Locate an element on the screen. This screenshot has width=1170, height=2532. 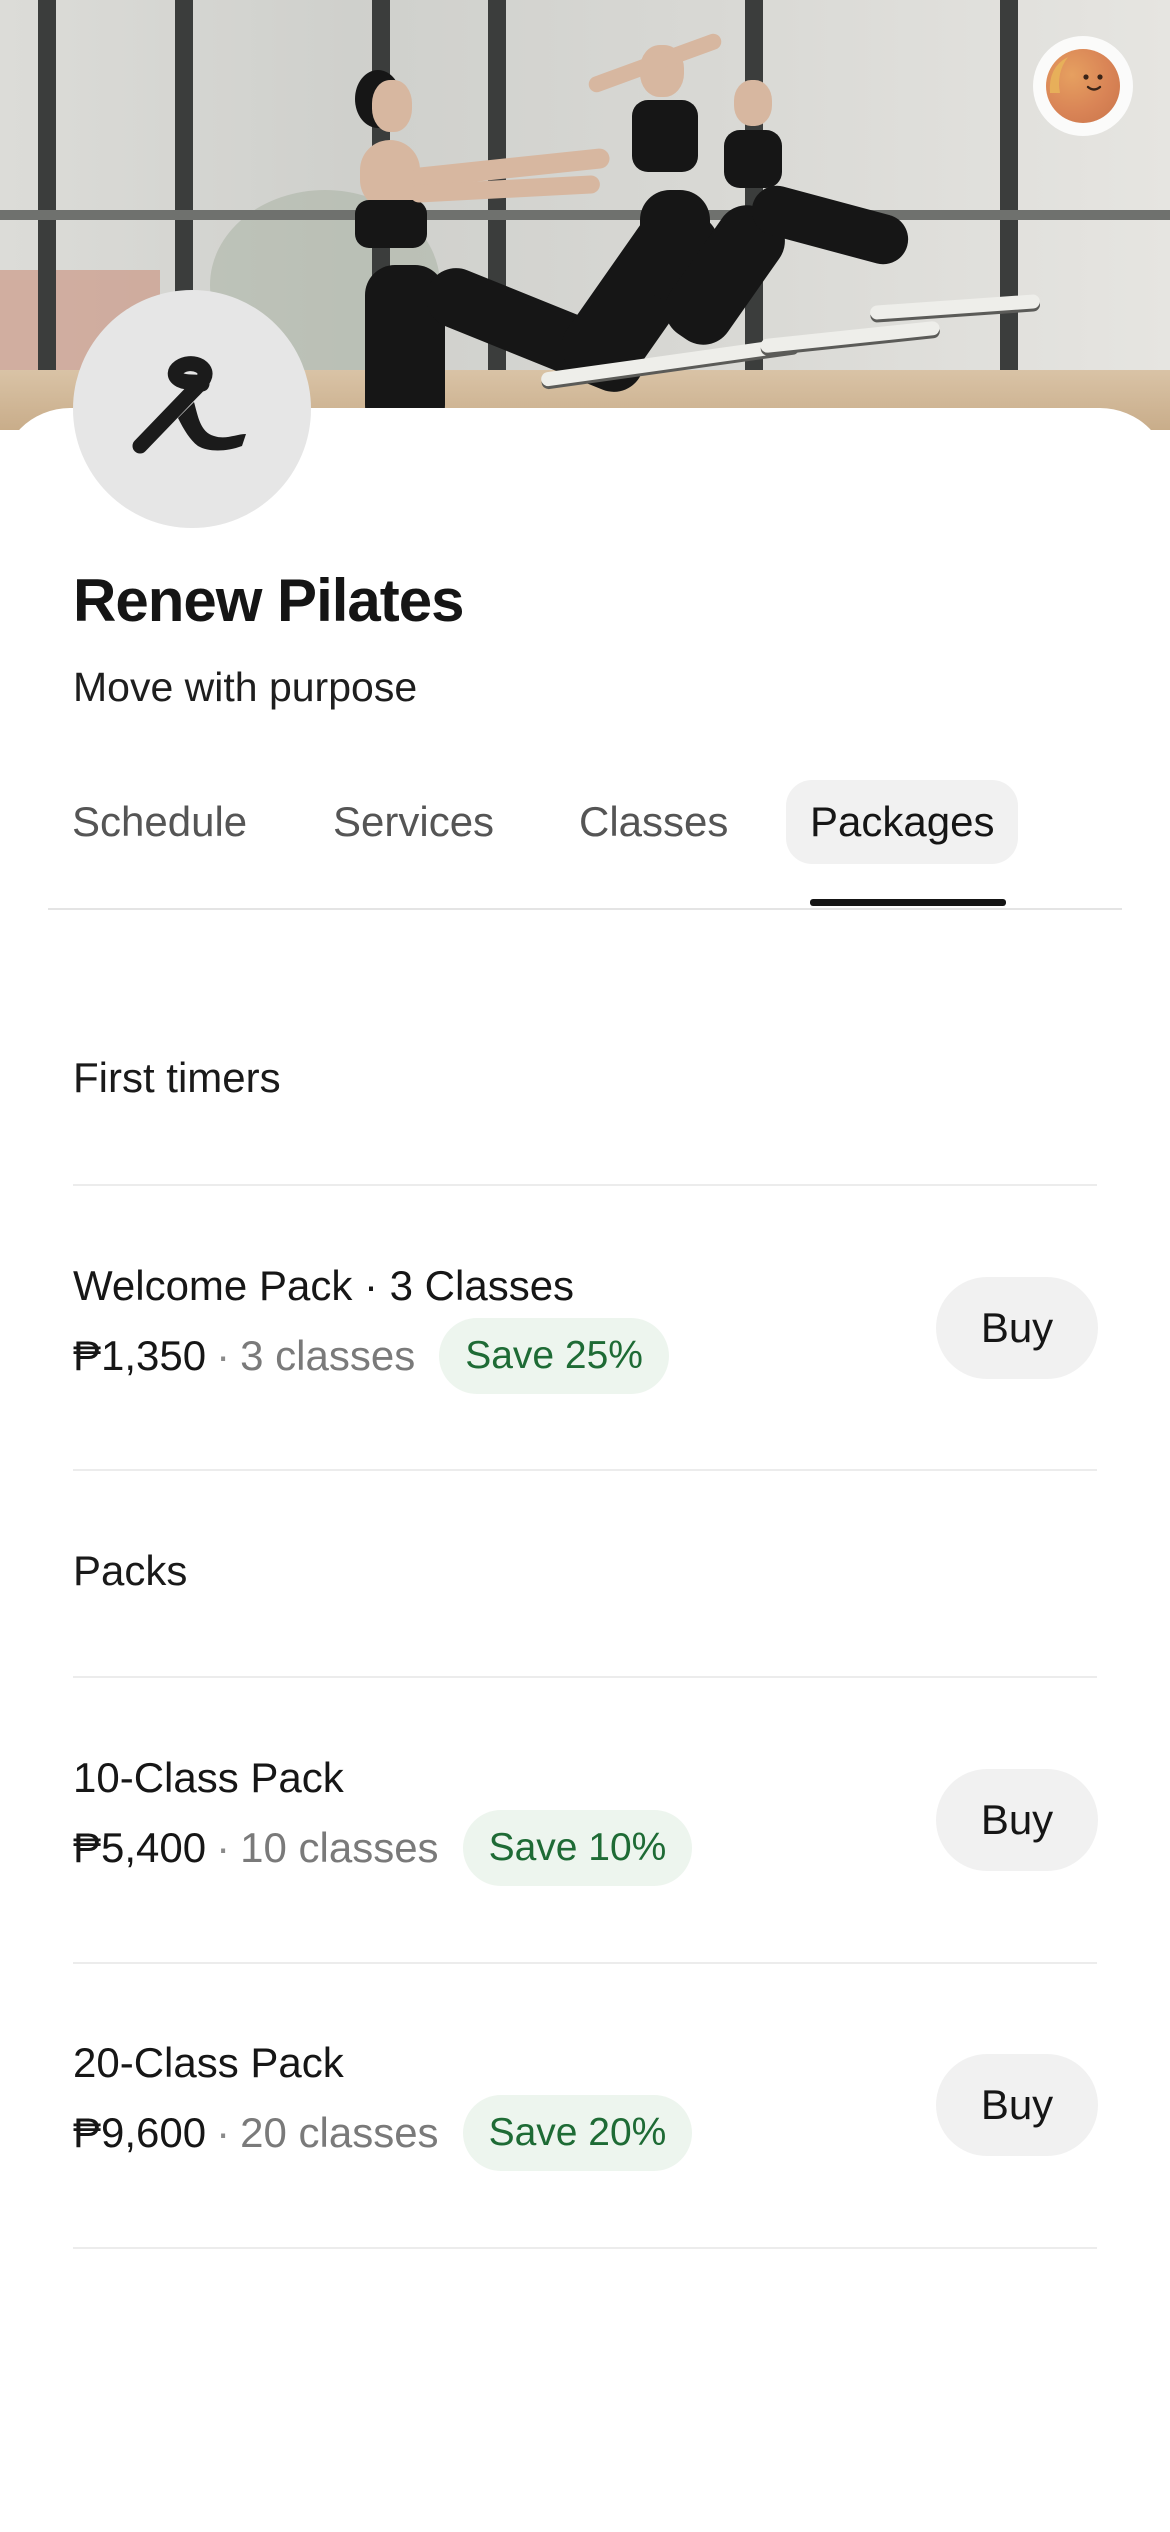
buy-button-welcome-pack: Buy is located at coordinates (1017, 1328).